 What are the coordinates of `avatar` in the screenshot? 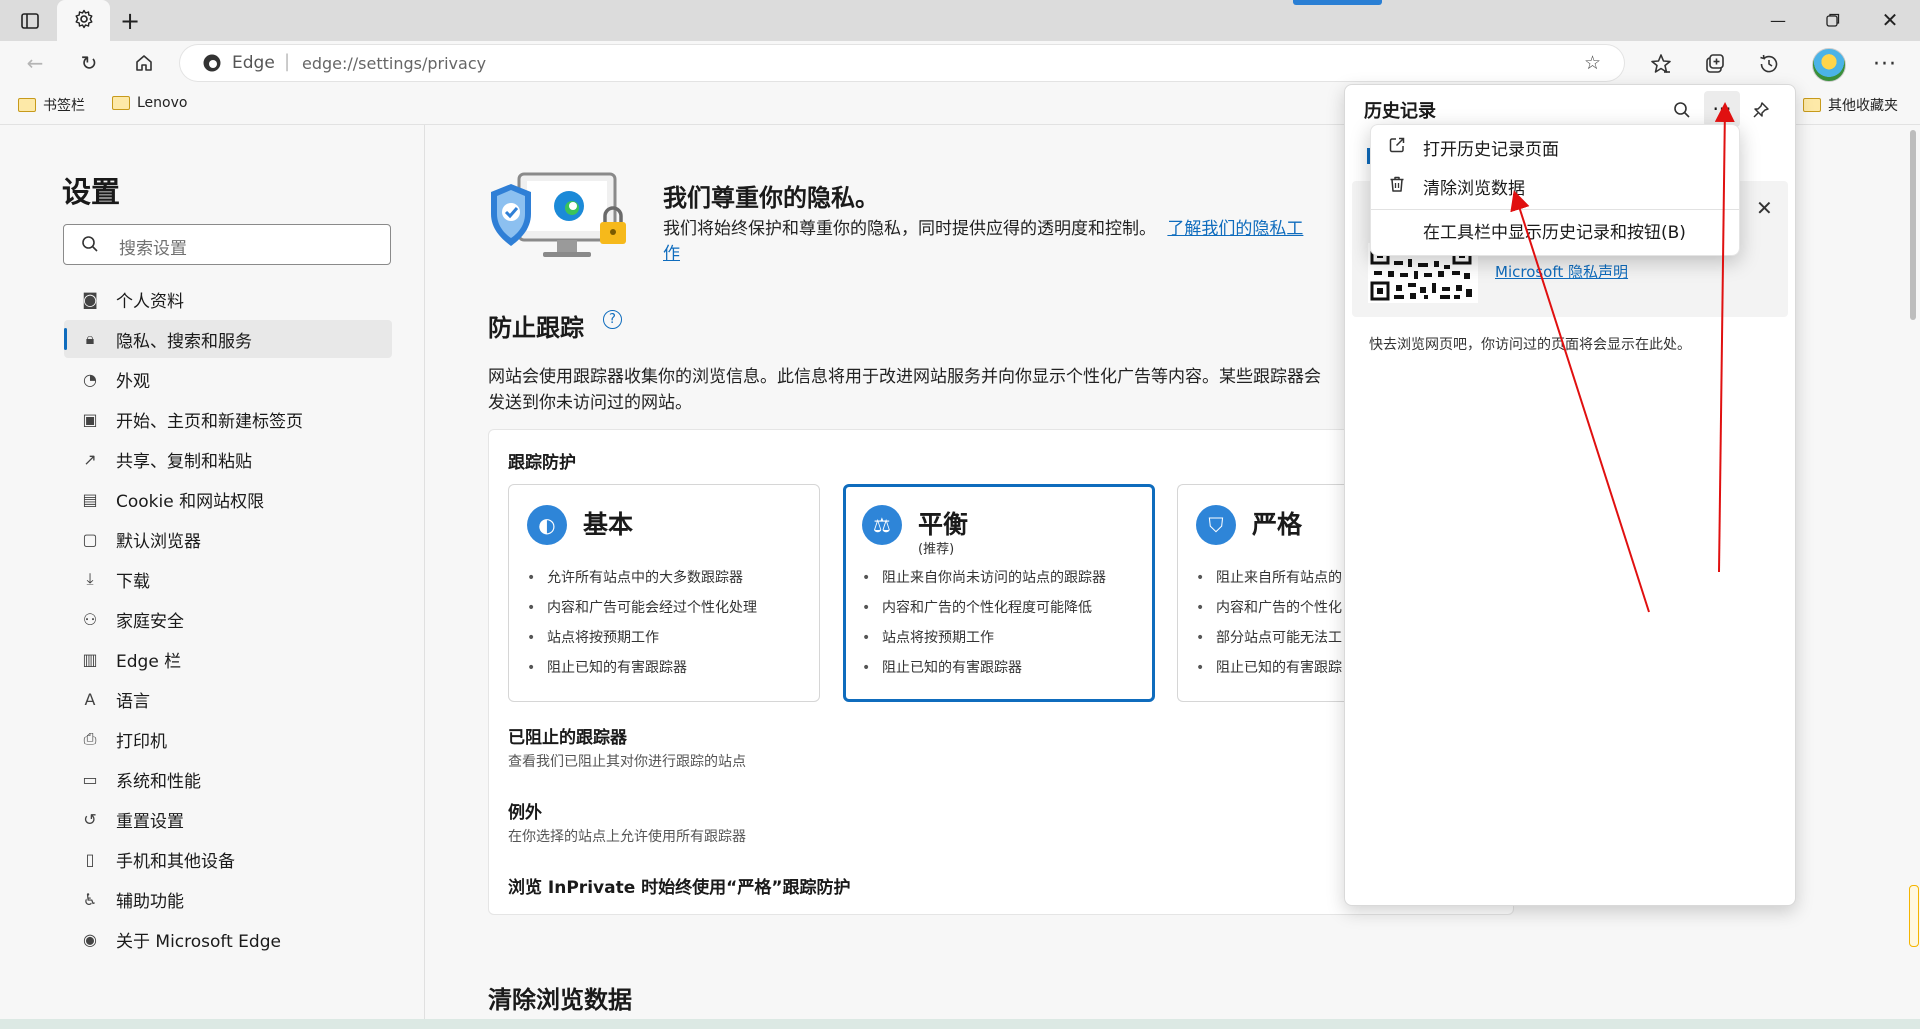 It's located at (1829, 65).